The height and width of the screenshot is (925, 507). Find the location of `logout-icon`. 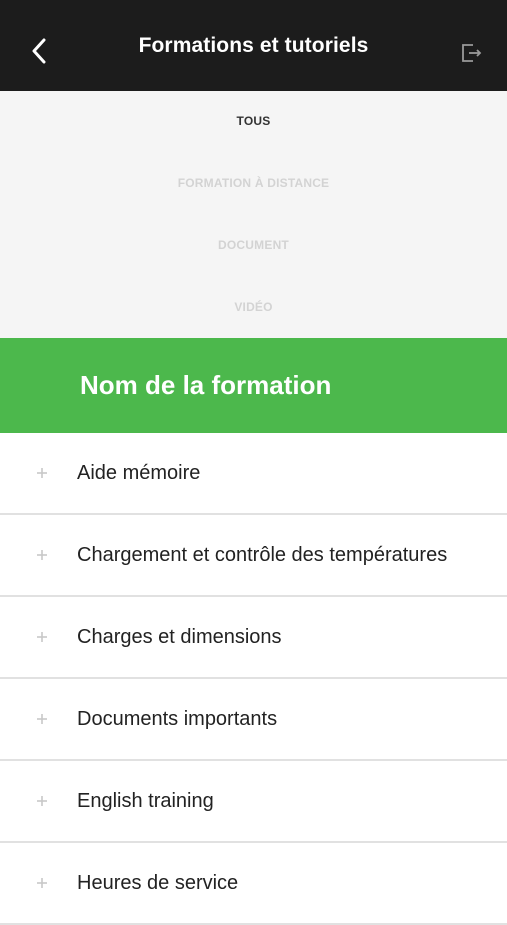

logout-icon is located at coordinates (472, 53).